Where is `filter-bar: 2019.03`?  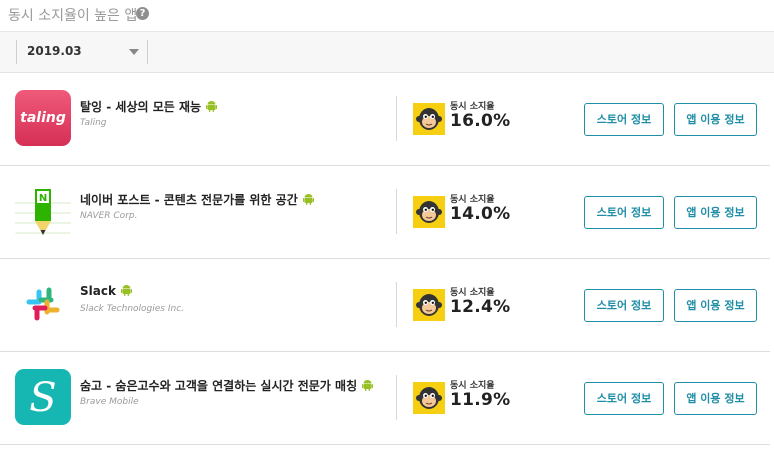 filter-bar: 2019.03 is located at coordinates (387, 52).